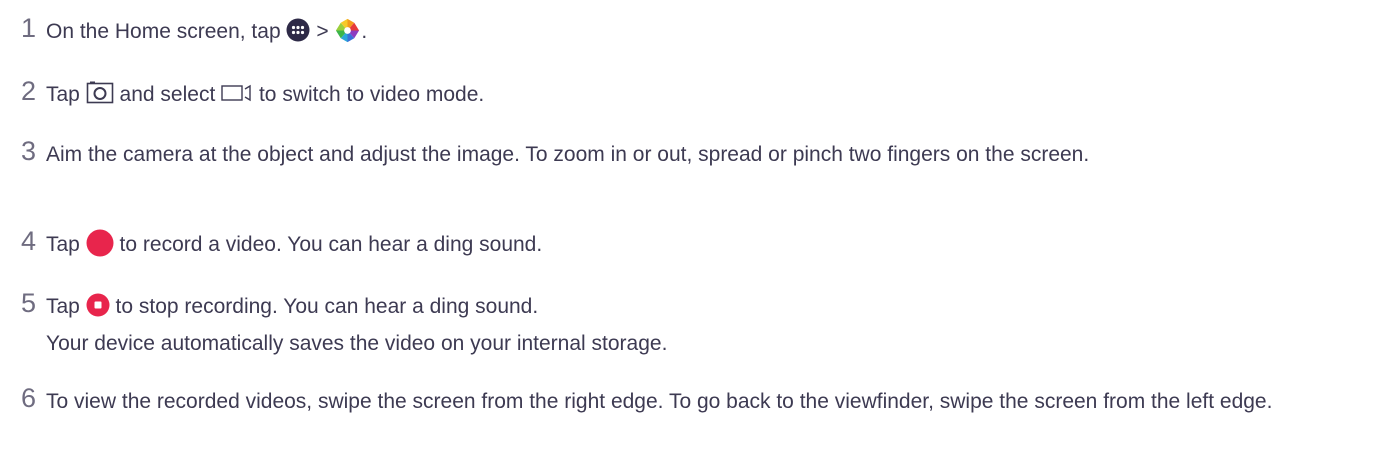  What do you see at coordinates (29, 91) in the screenshot?
I see `step-number: 2` at bounding box center [29, 91].